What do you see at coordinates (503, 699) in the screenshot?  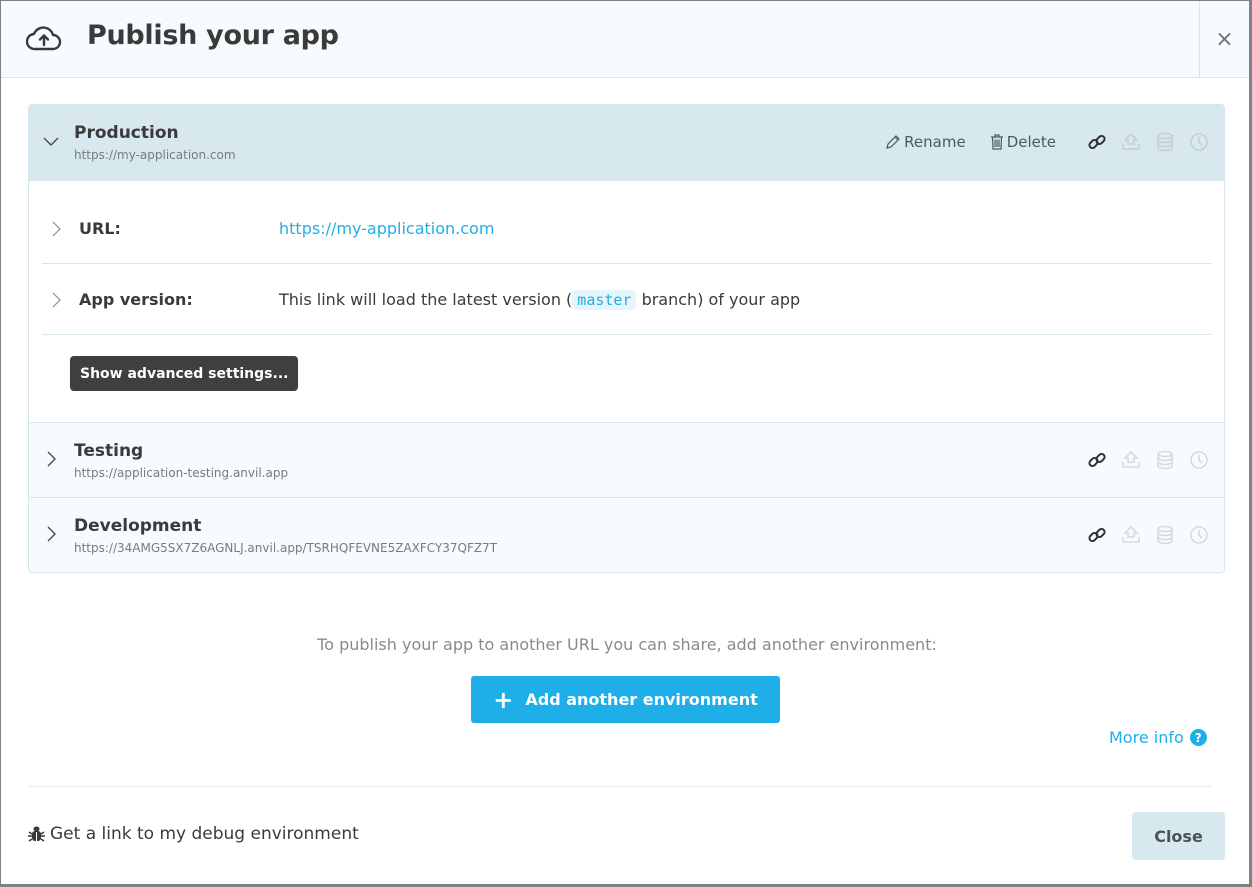 I see `plus-icon: +` at bounding box center [503, 699].